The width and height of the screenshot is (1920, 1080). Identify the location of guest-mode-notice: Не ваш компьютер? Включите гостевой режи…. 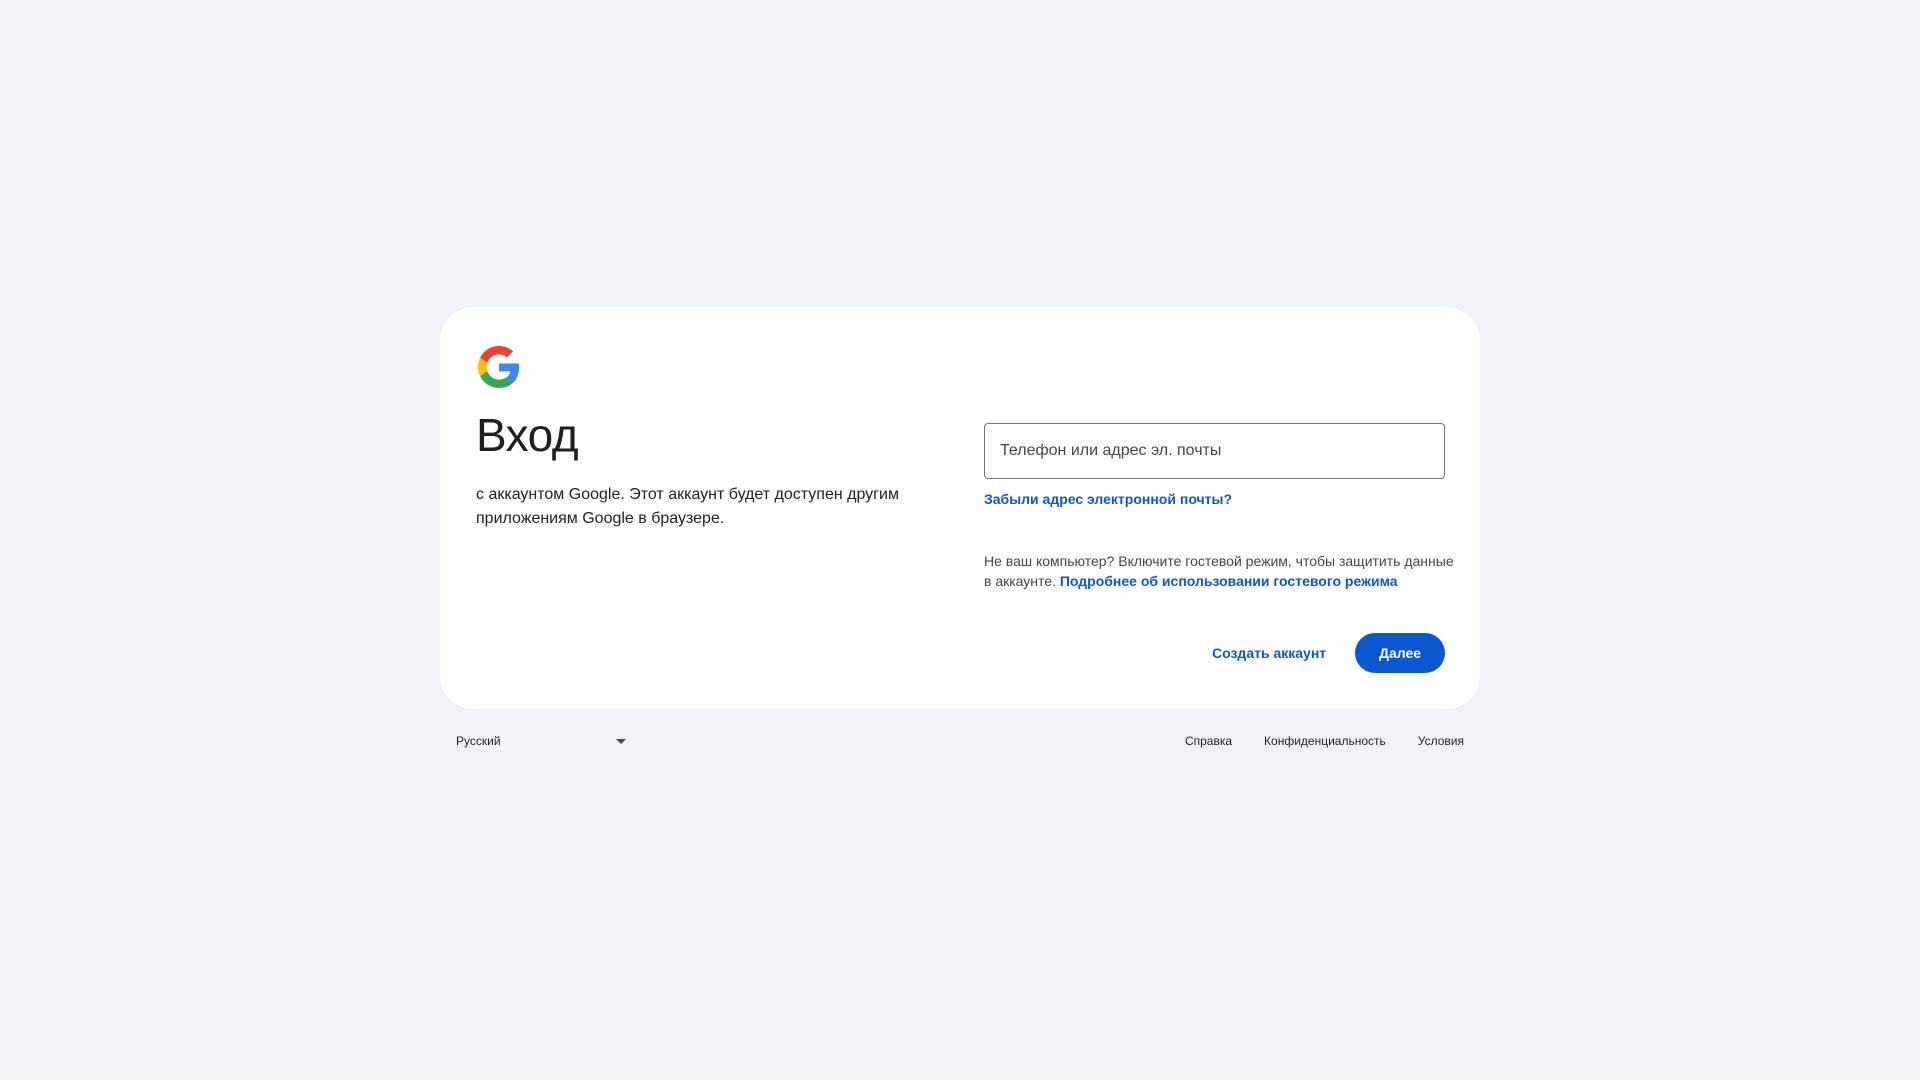
(1219, 571).